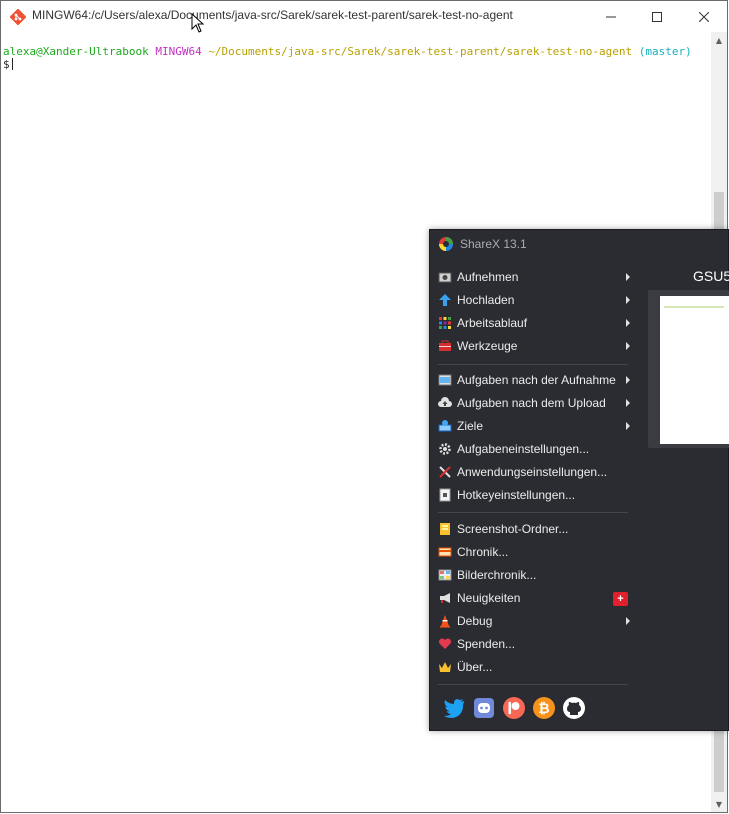  What do you see at coordinates (534, 346) in the screenshot?
I see `menu-item-werkzeuge: Werkzeuge` at bounding box center [534, 346].